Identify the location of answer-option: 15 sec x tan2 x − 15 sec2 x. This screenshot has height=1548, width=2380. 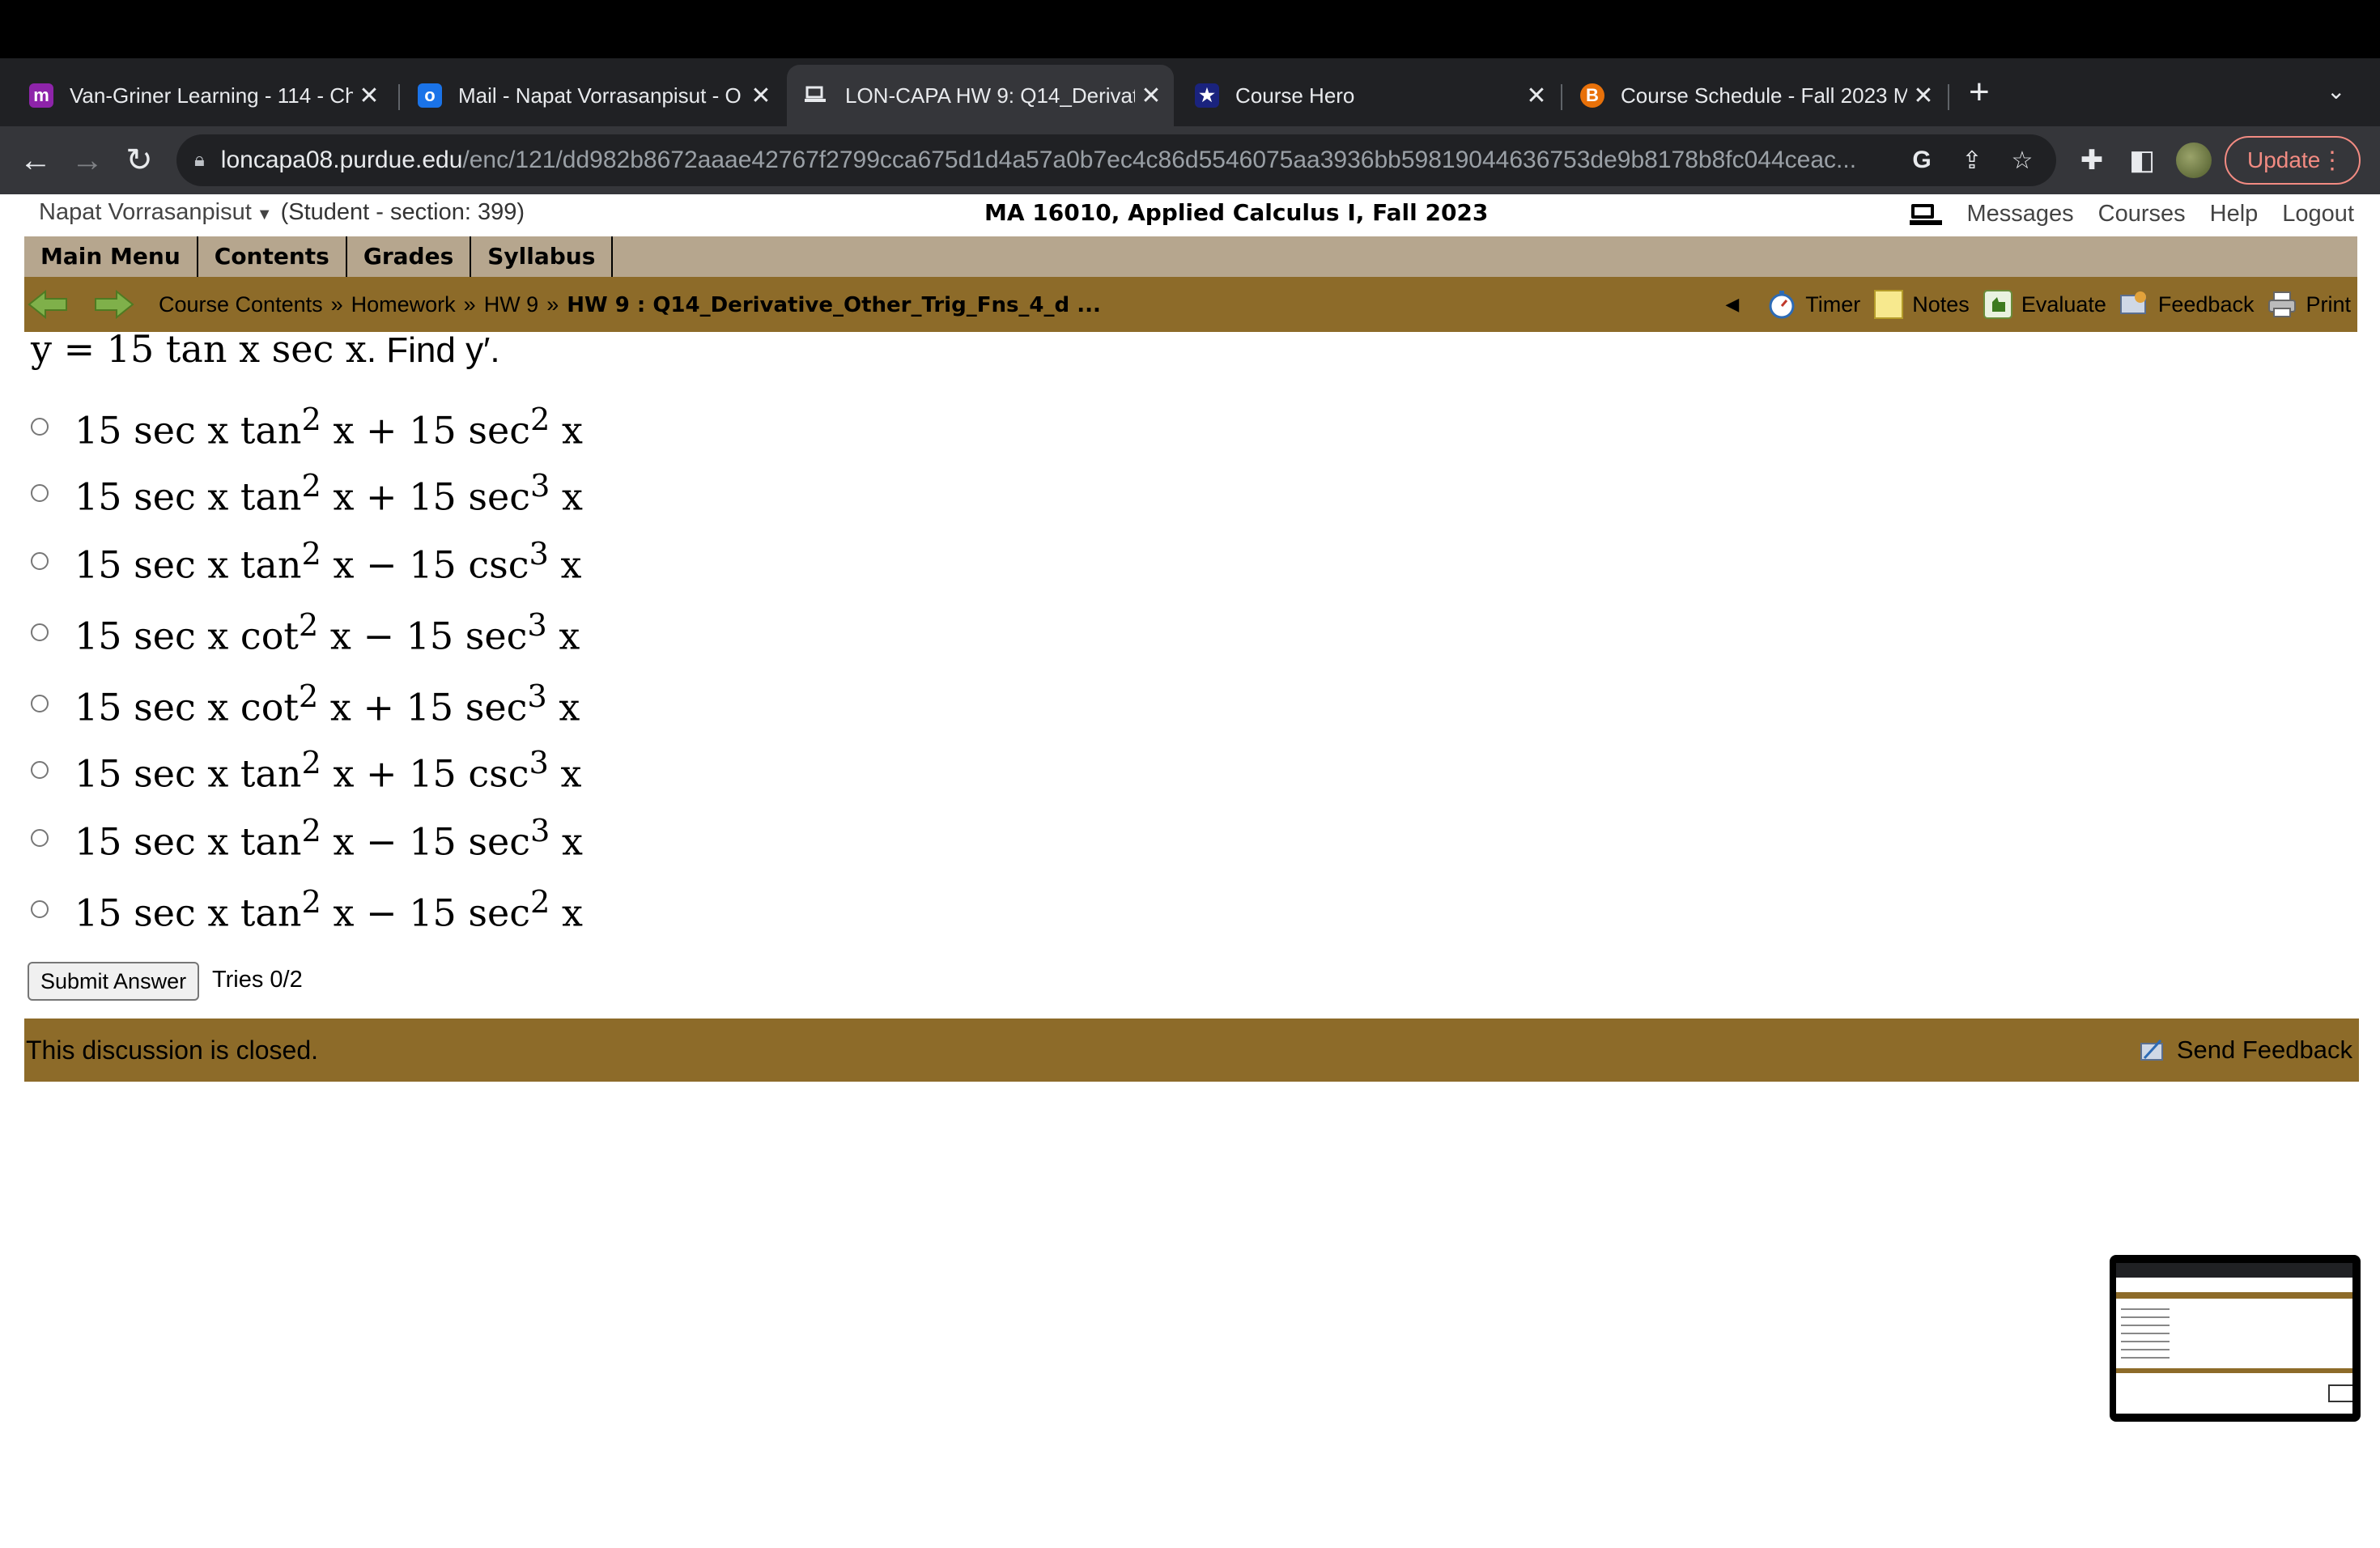
(307, 909).